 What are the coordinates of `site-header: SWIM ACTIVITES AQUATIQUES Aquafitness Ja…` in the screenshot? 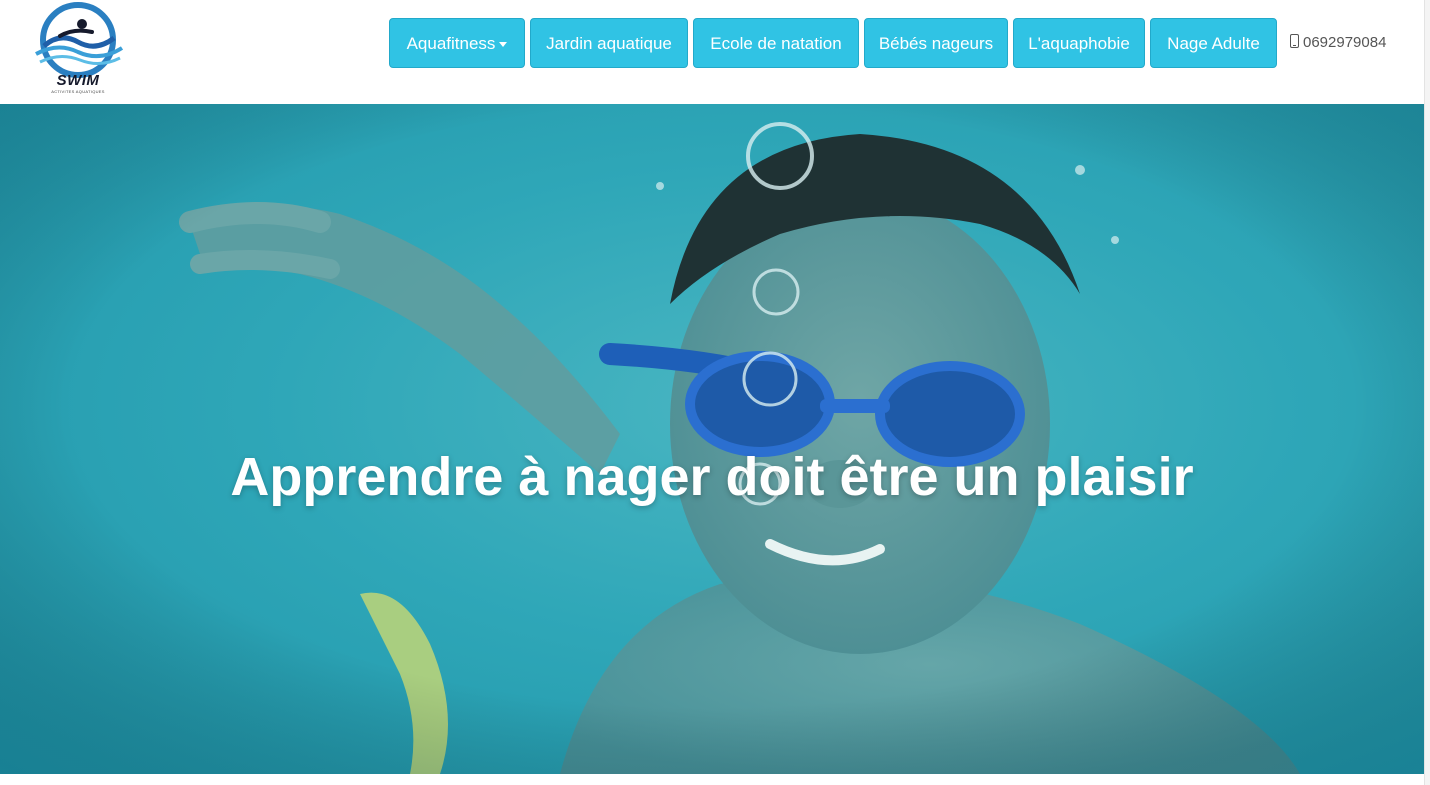 It's located at (712, 52).